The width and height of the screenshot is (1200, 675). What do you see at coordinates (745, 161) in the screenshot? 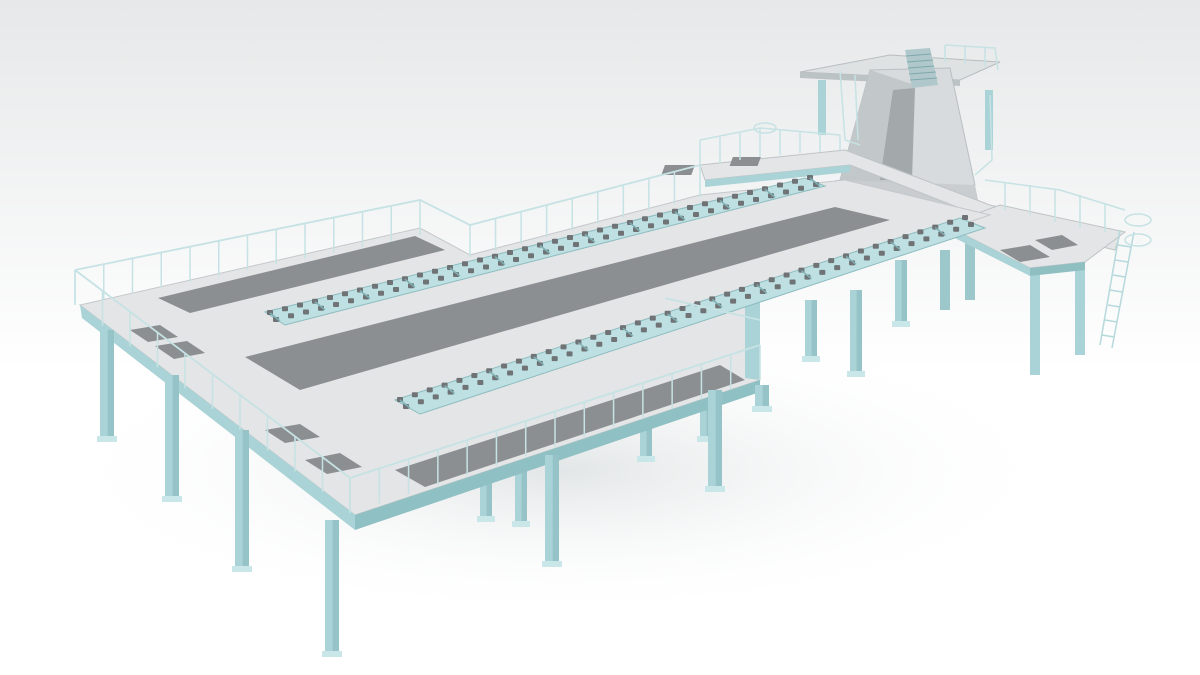
I see `floor-grate-panel` at bounding box center [745, 161].